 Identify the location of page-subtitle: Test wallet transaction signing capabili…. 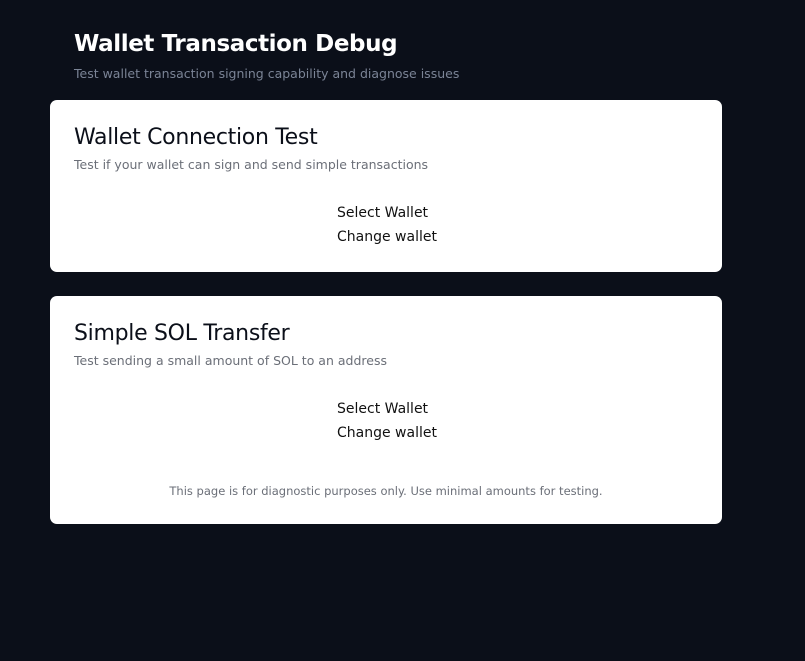
(267, 73).